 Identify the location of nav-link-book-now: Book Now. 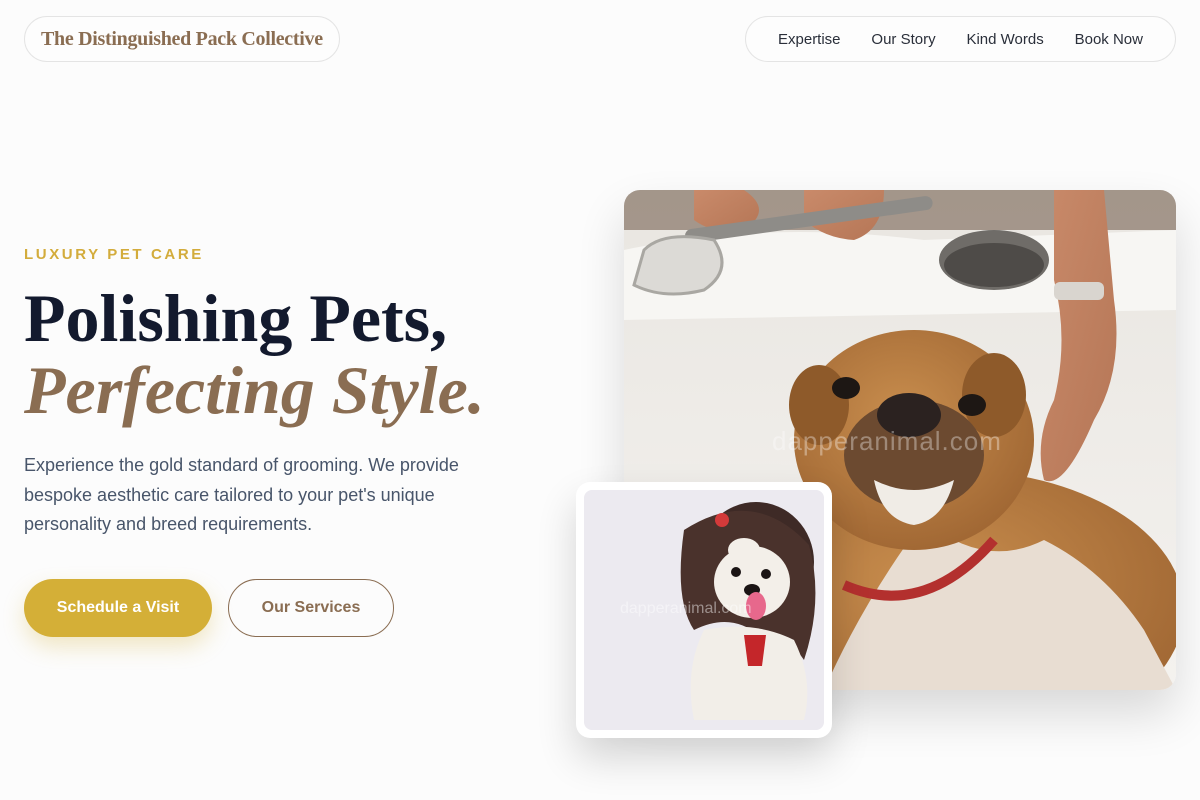
(1109, 39).